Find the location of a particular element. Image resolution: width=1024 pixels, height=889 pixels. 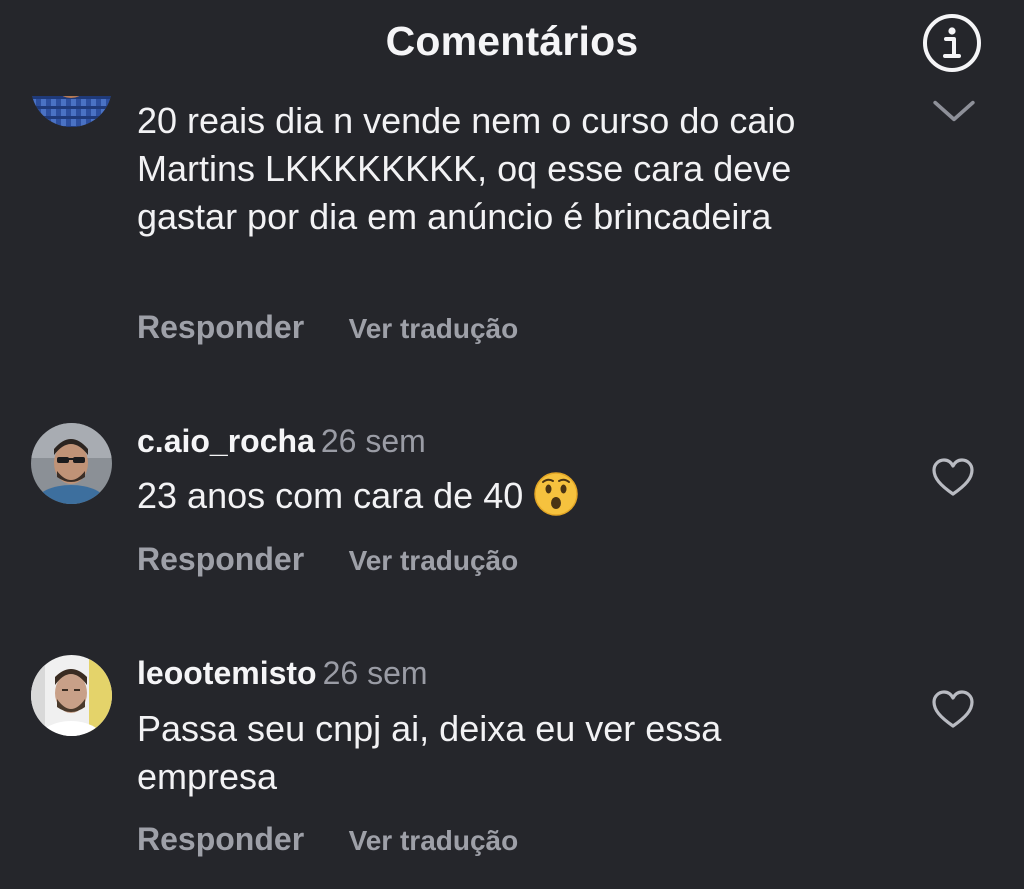

chevron-down-icon is located at coordinates (954, 111).